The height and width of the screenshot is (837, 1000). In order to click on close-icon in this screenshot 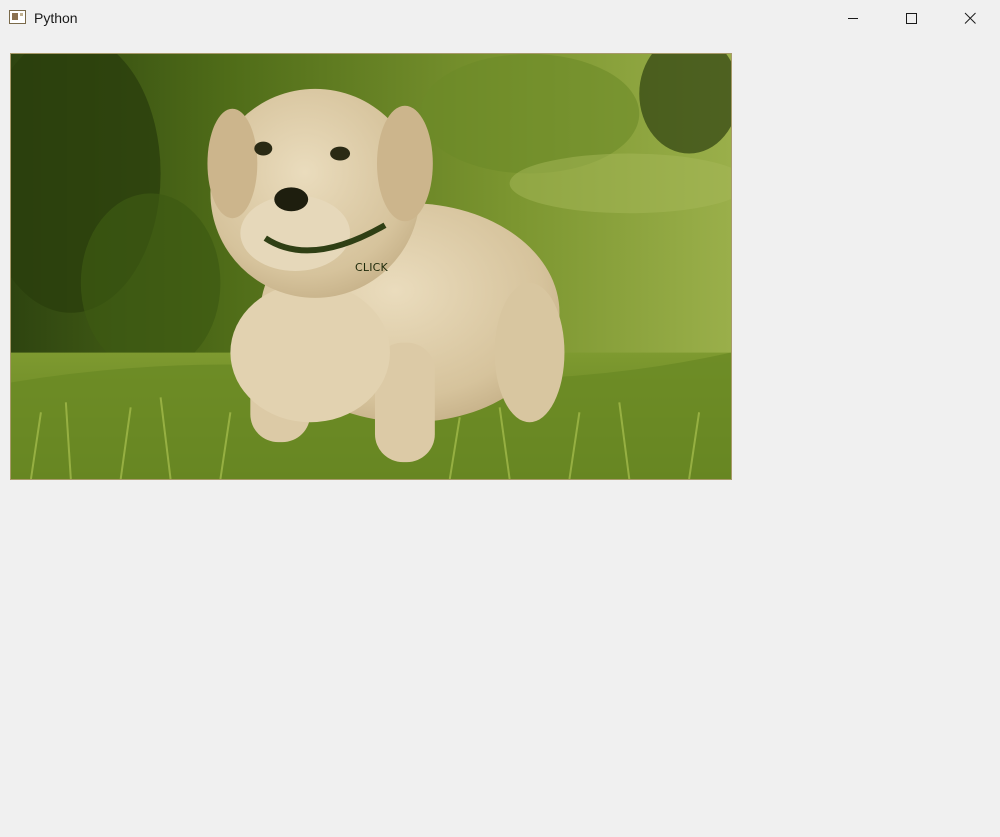, I will do `click(970, 18)`.